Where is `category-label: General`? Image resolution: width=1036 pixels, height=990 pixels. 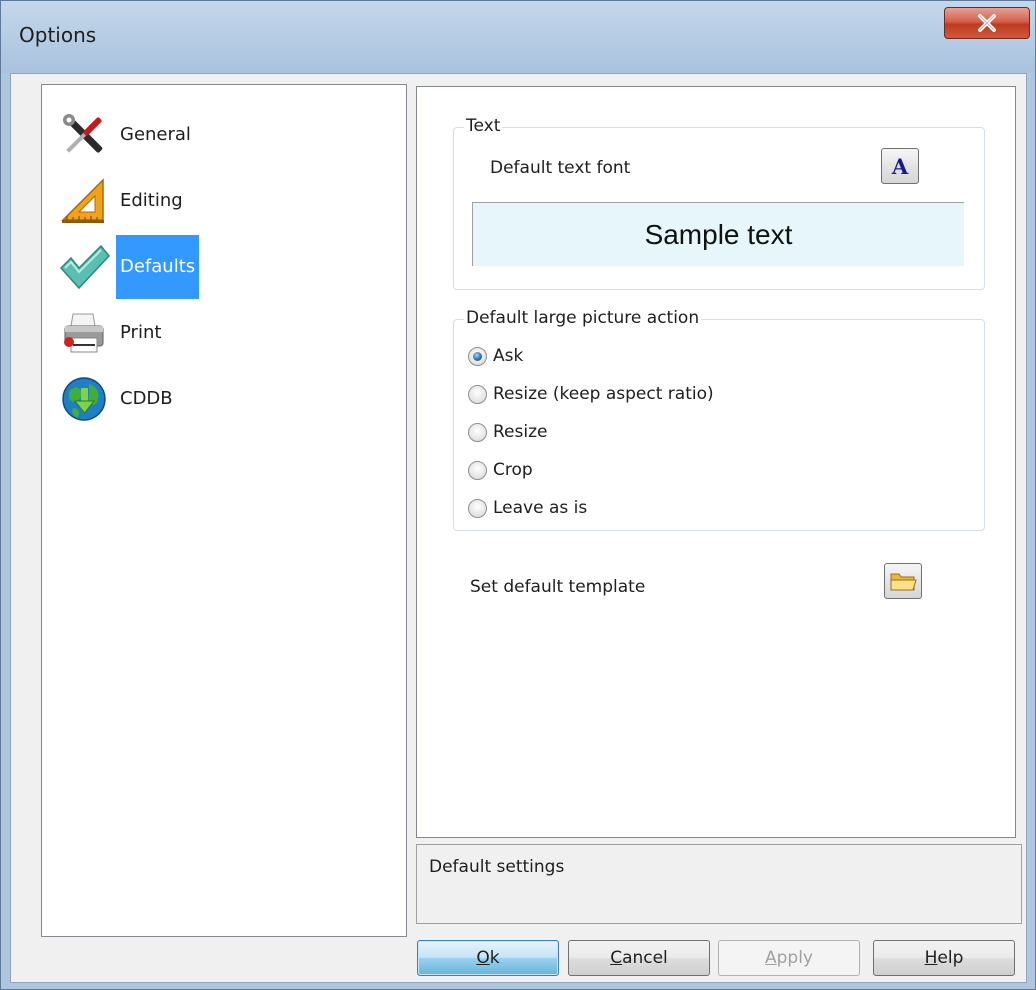
category-label: General is located at coordinates (155, 134).